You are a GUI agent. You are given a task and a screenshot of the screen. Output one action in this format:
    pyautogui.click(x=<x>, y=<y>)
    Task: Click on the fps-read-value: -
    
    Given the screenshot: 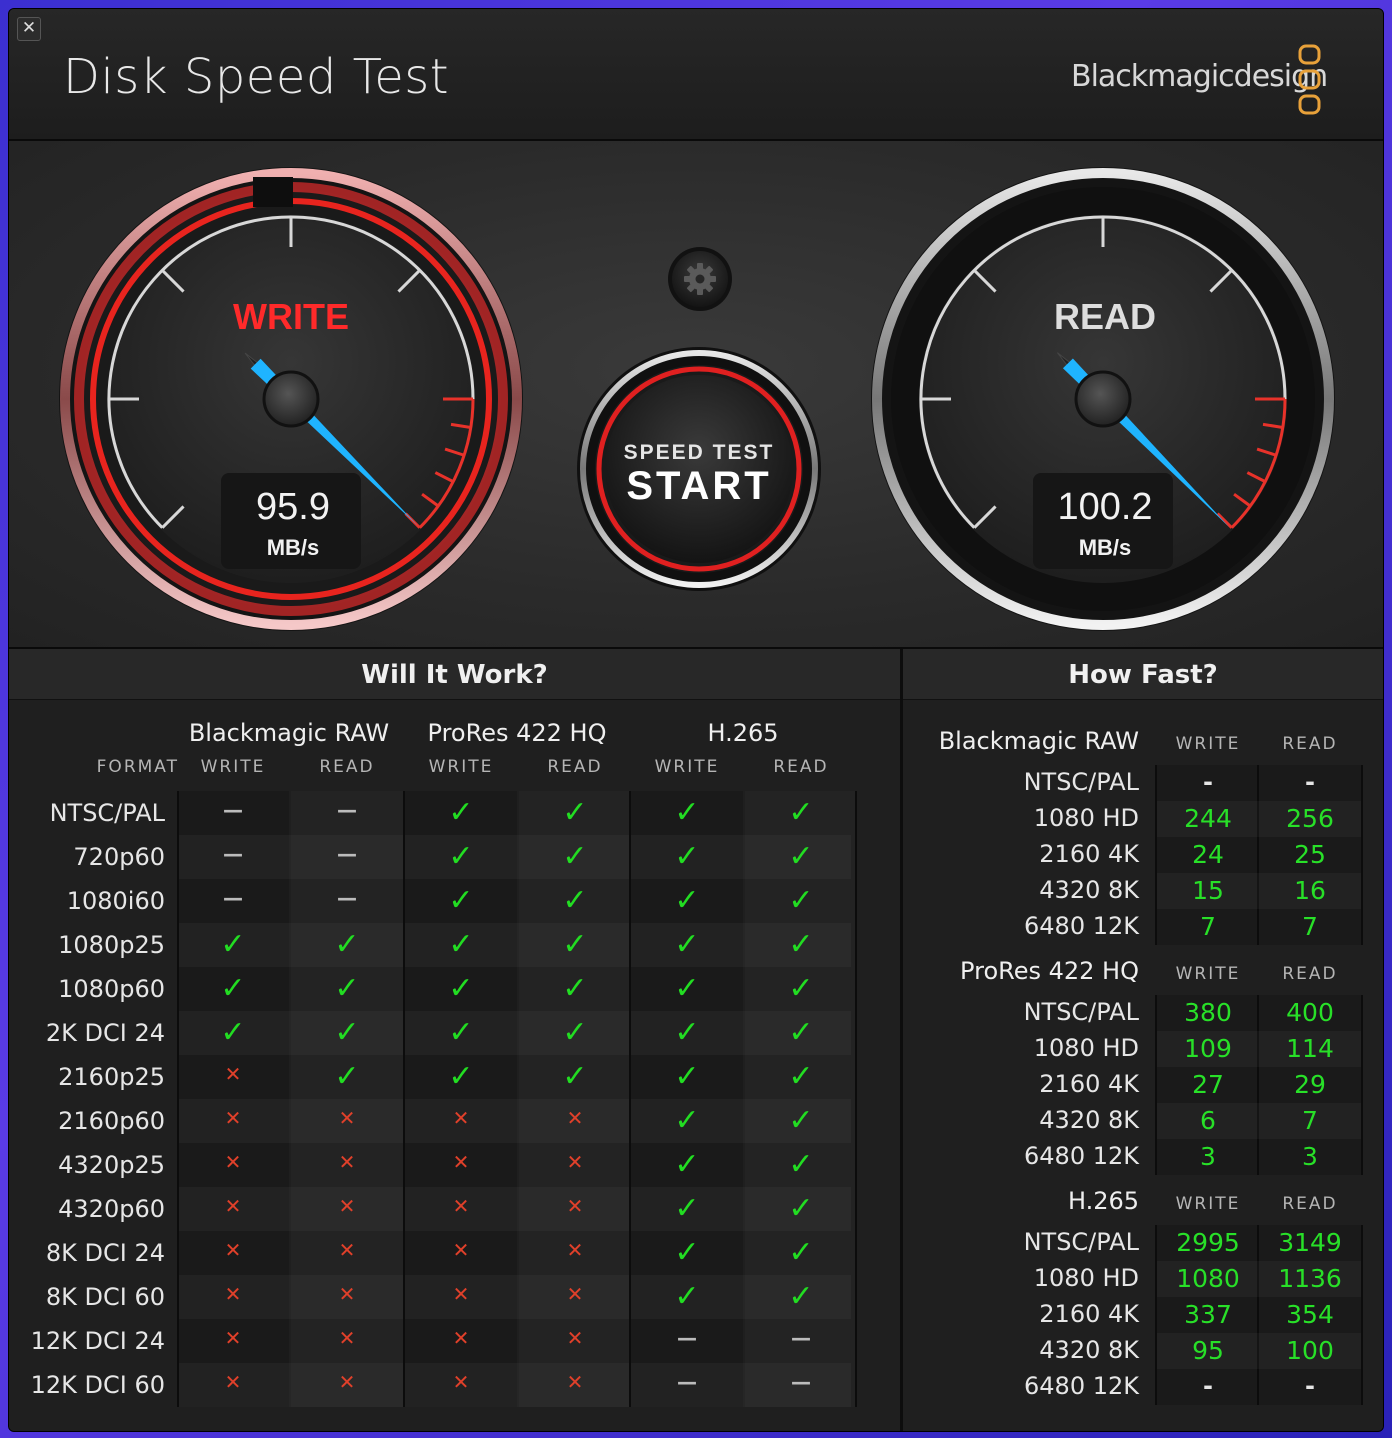 What is the action you would take?
    pyautogui.click(x=1310, y=782)
    